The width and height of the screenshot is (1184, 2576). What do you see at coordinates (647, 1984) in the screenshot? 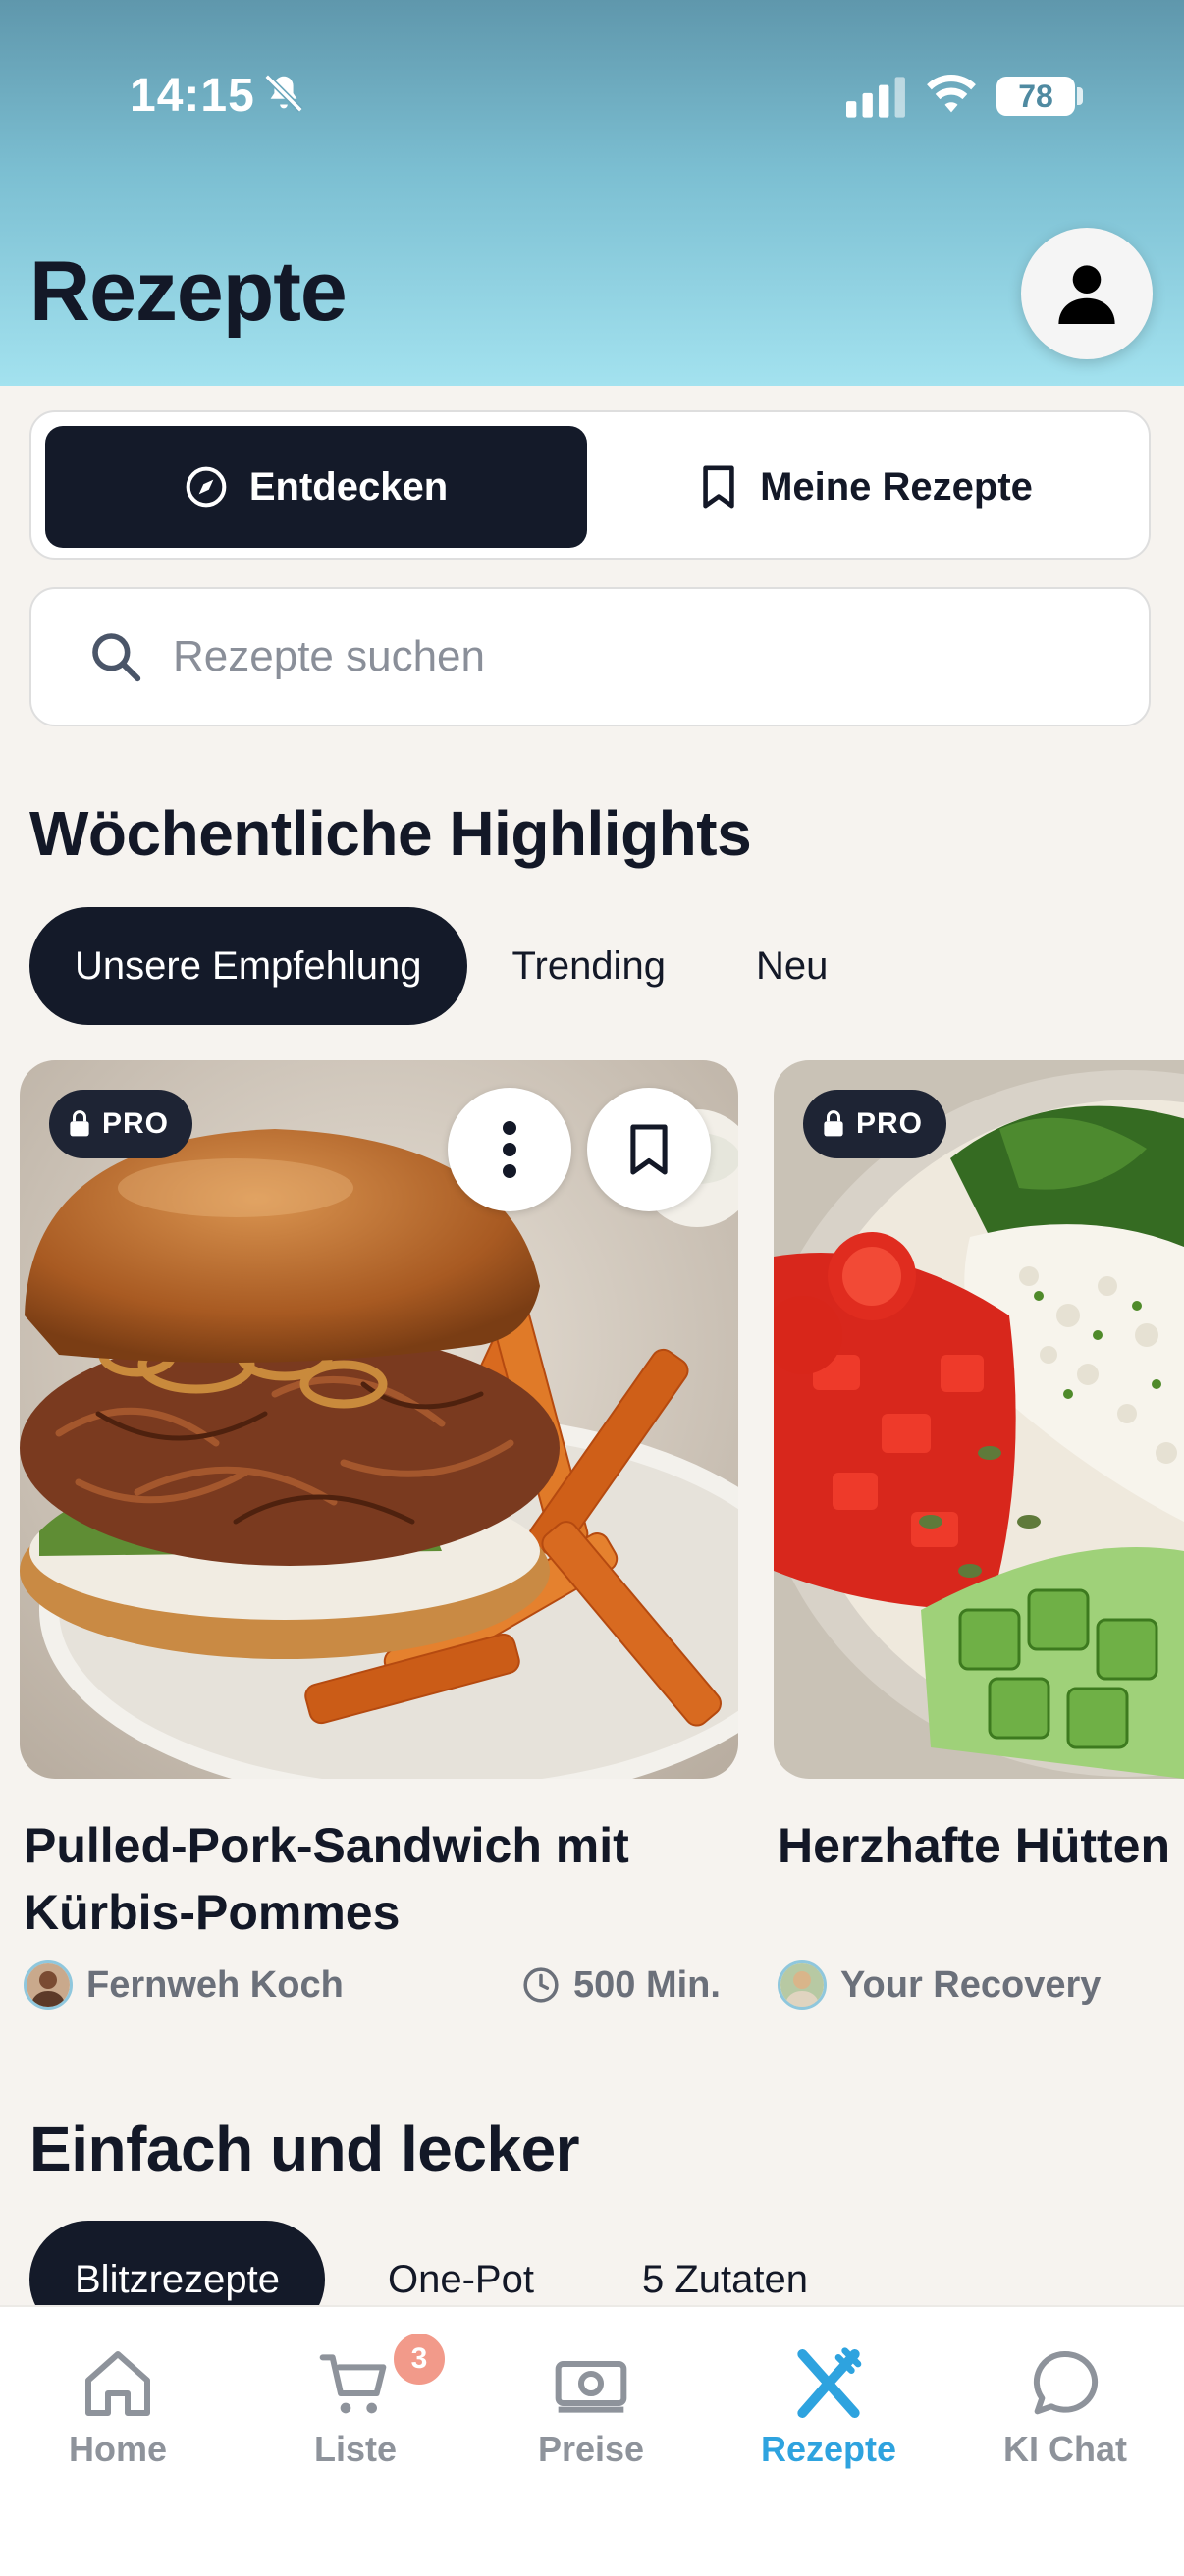
I see `duration-label: 500 Min.` at bounding box center [647, 1984].